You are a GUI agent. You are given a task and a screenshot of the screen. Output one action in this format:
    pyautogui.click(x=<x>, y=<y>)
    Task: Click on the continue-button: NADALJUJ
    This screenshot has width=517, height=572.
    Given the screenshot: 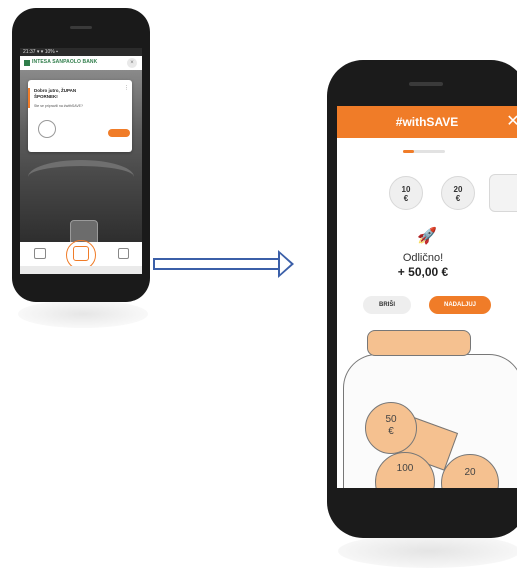 What is the action you would take?
    pyautogui.click(x=460, y=305)
    